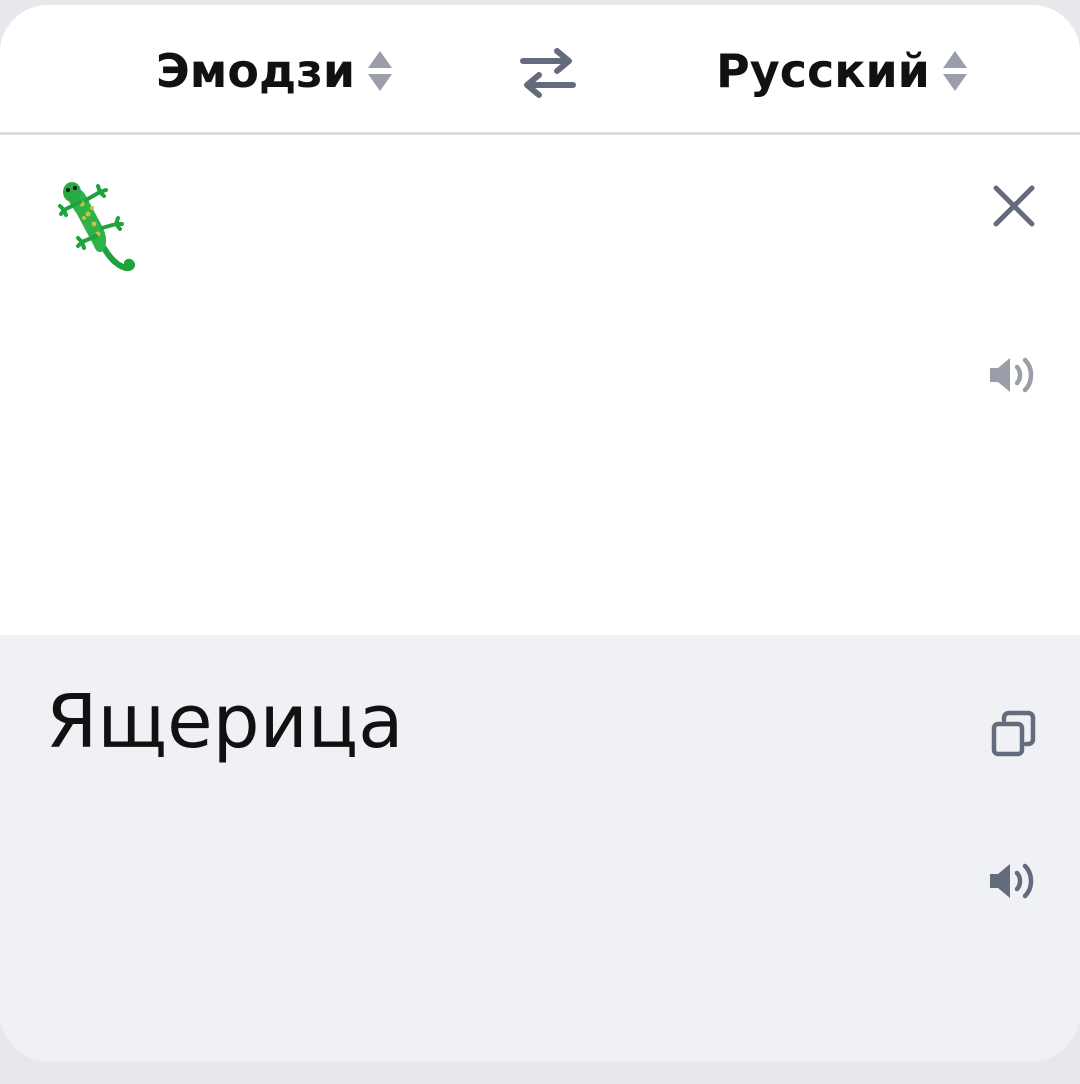  What do you see at coordinates (548, 73) in the screenshot?
I see `swap-languages-icon` at bounding box center [548, 73].